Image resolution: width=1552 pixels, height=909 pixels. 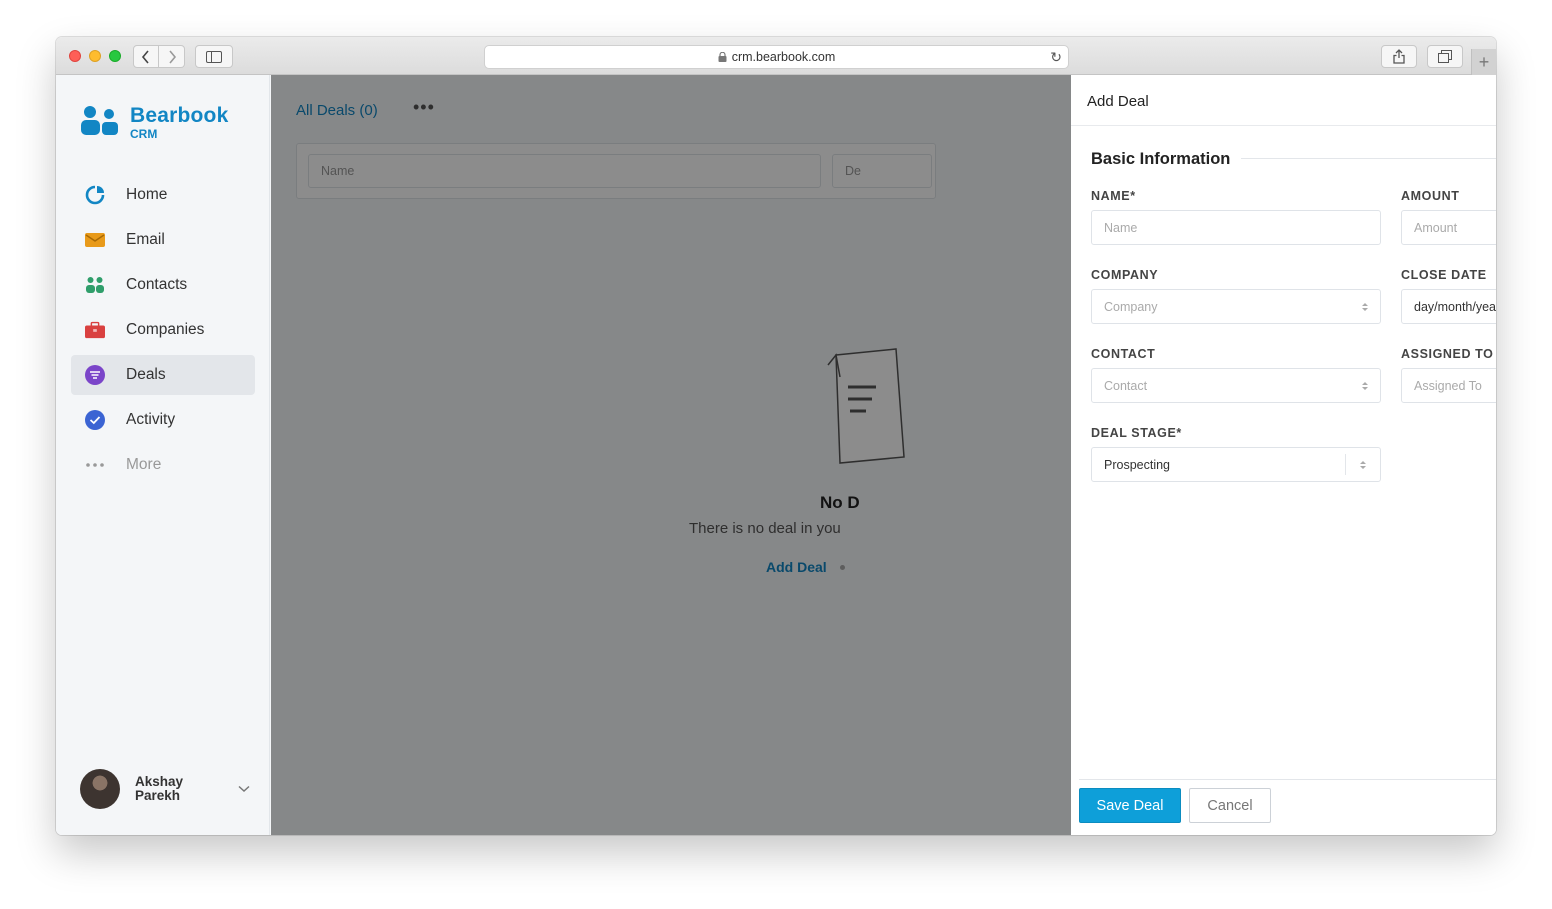 I want to click on avatar, so click(x=100, y=789).